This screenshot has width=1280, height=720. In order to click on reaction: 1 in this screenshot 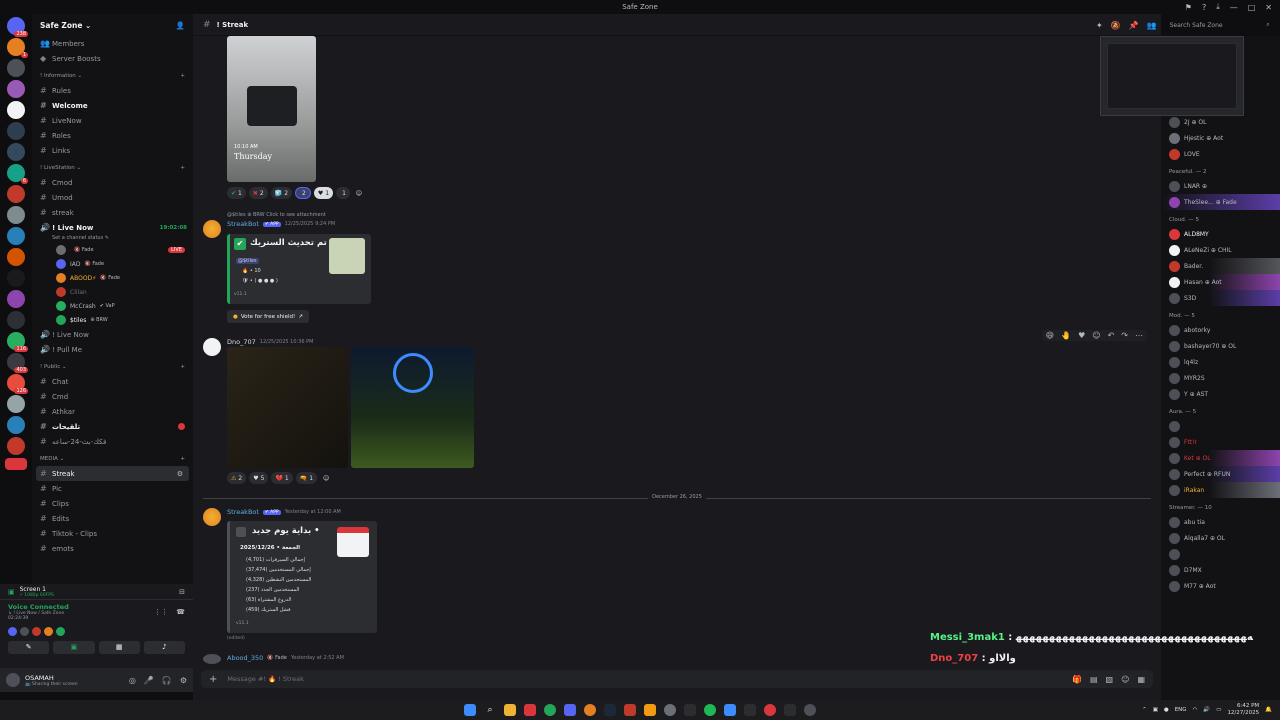, I will do `click(343, 193)`.